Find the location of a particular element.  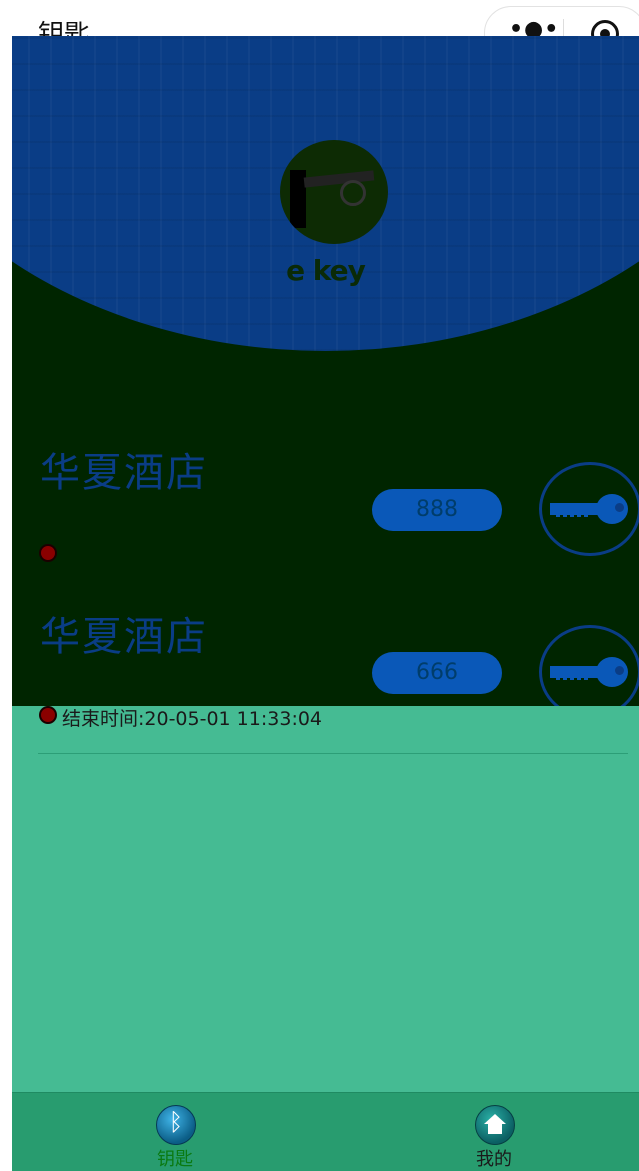

list-divider is located at coordinates (333, 753).